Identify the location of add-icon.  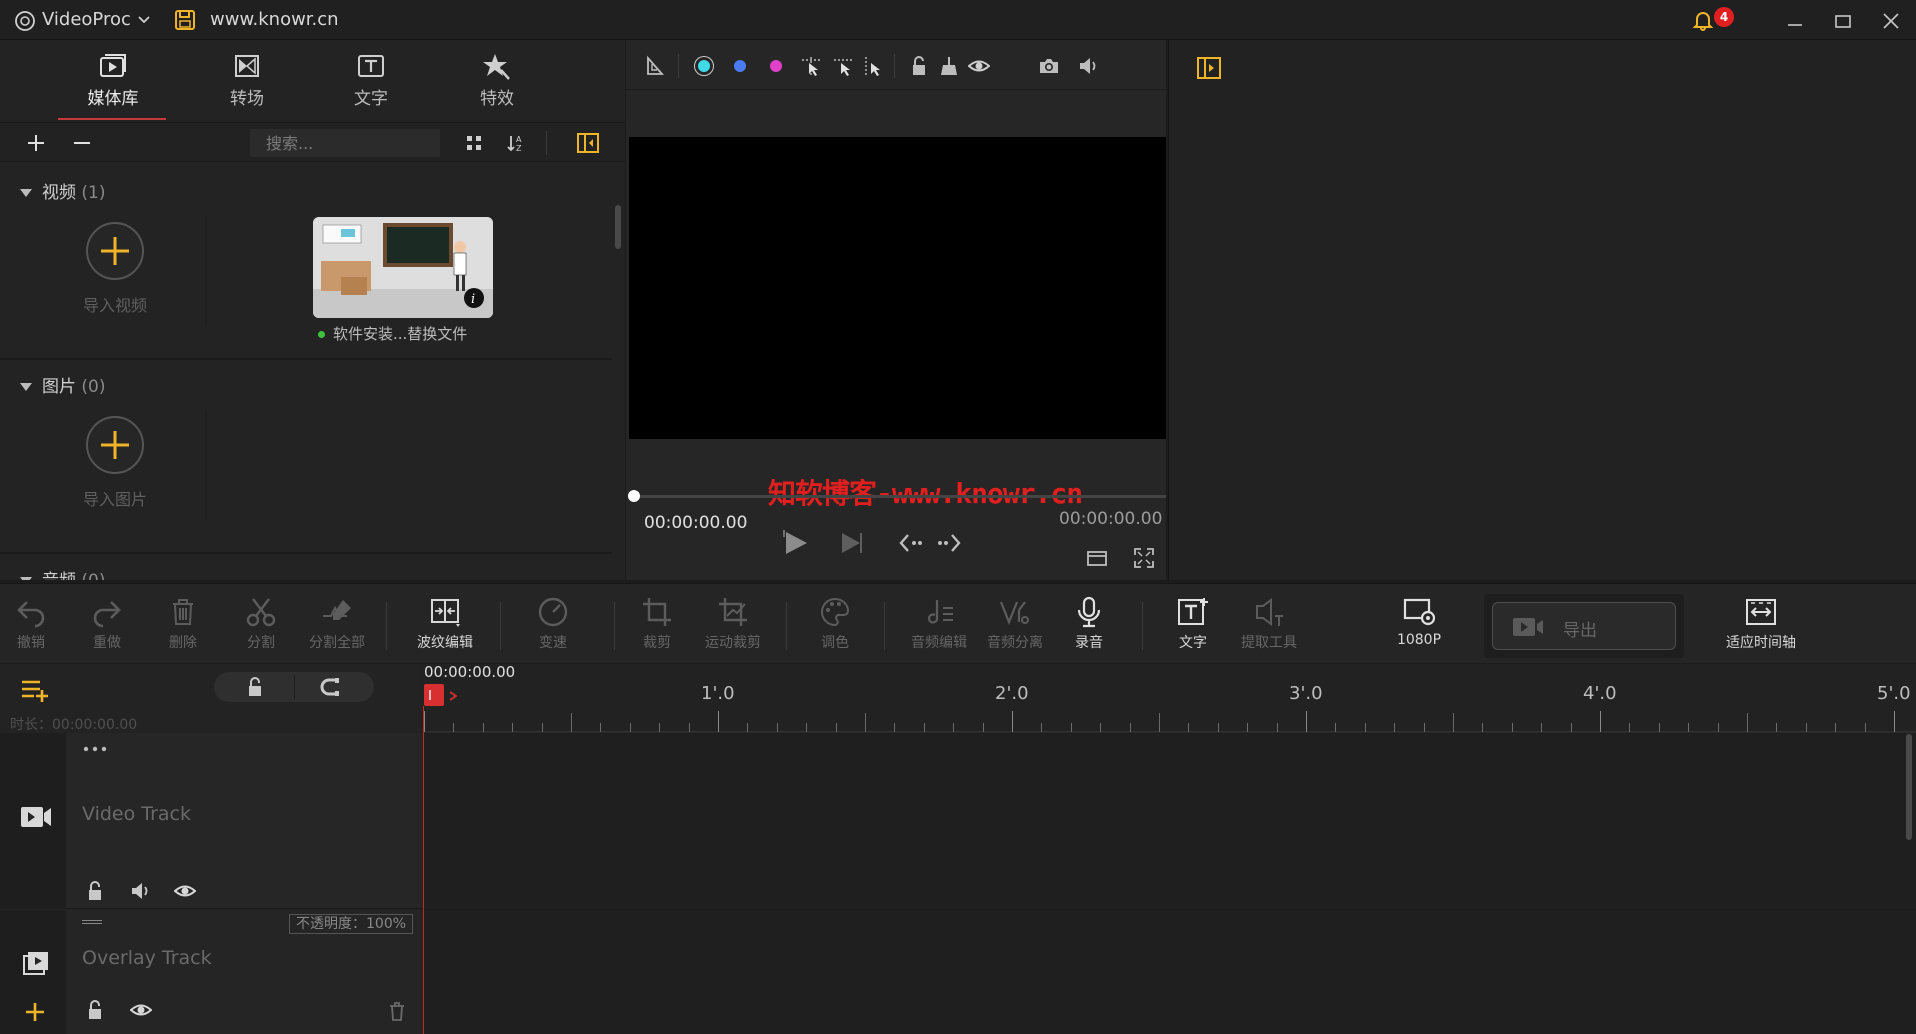
(36, 143).